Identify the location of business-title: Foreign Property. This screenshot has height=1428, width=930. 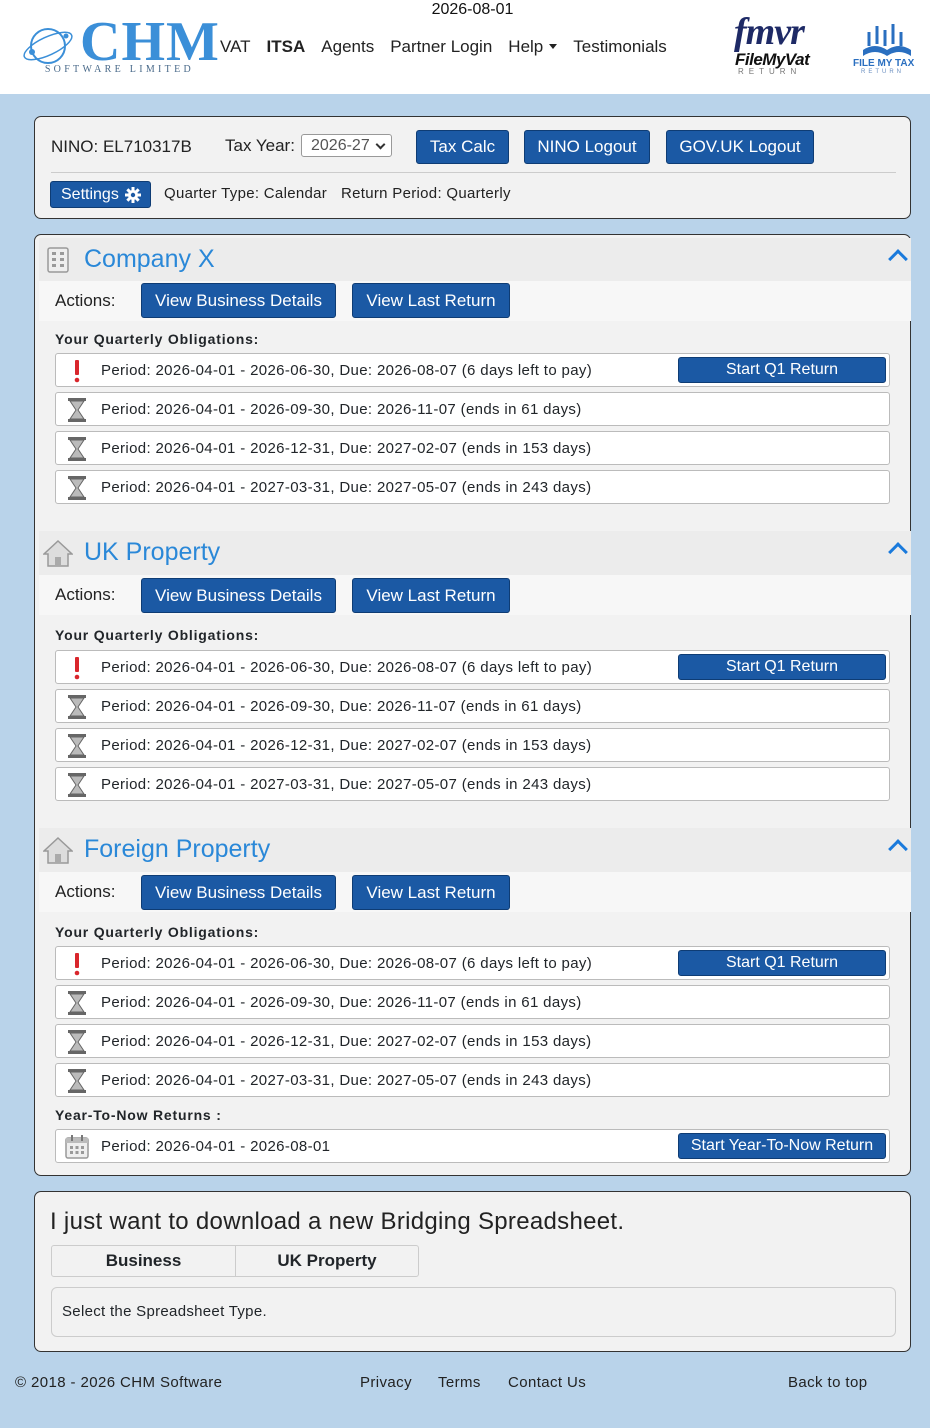
(177, 849).